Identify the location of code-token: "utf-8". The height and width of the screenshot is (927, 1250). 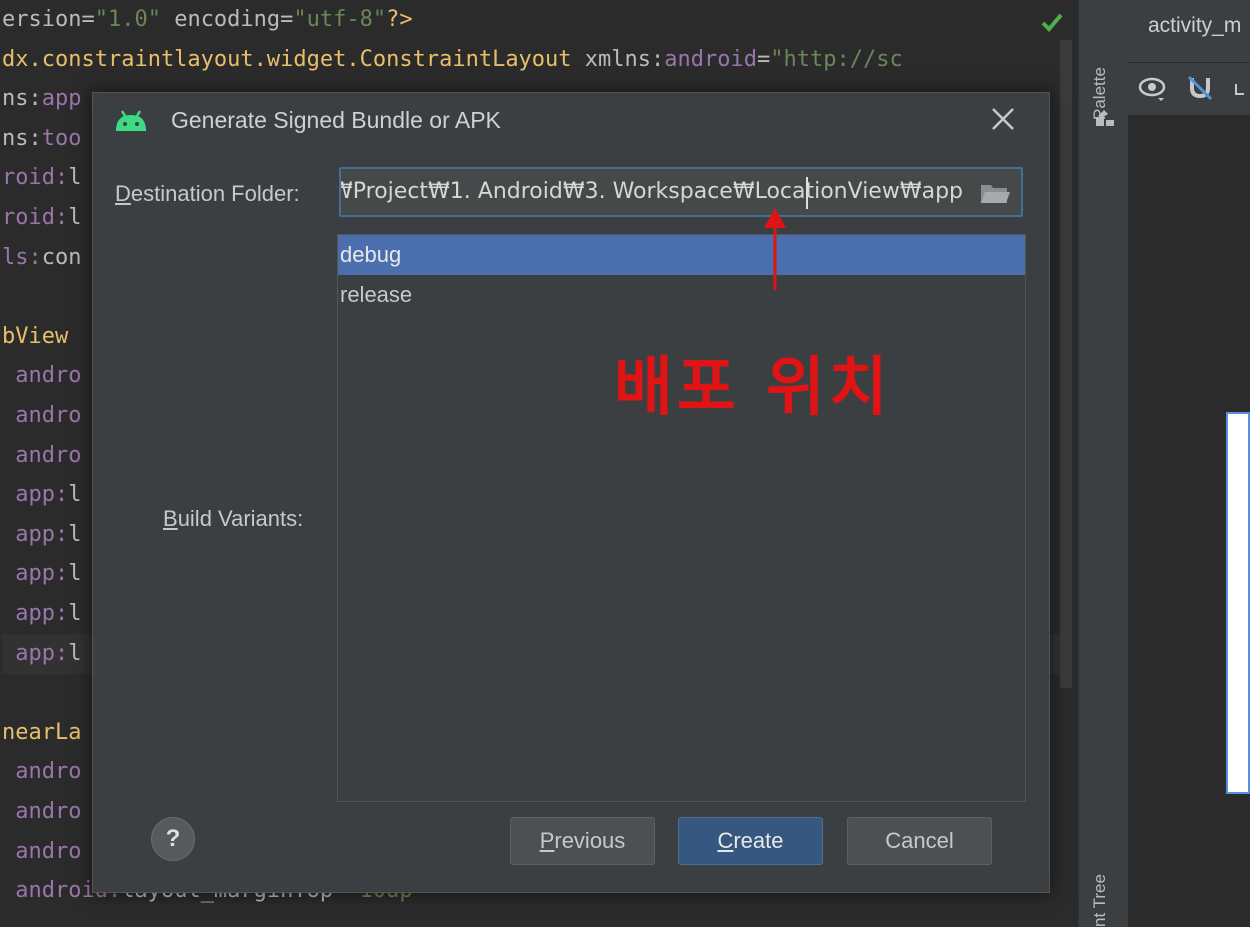
(340, 19).